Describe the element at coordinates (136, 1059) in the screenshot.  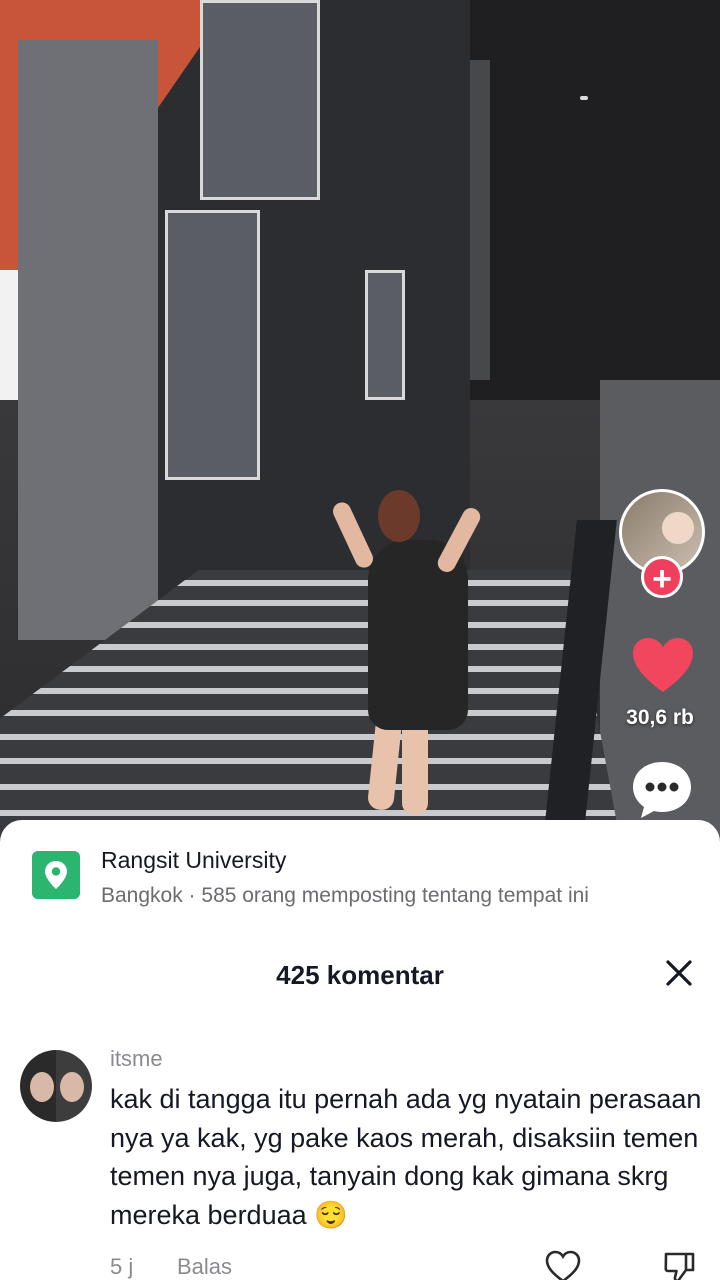
I see `comment-username: itsme` at that location.